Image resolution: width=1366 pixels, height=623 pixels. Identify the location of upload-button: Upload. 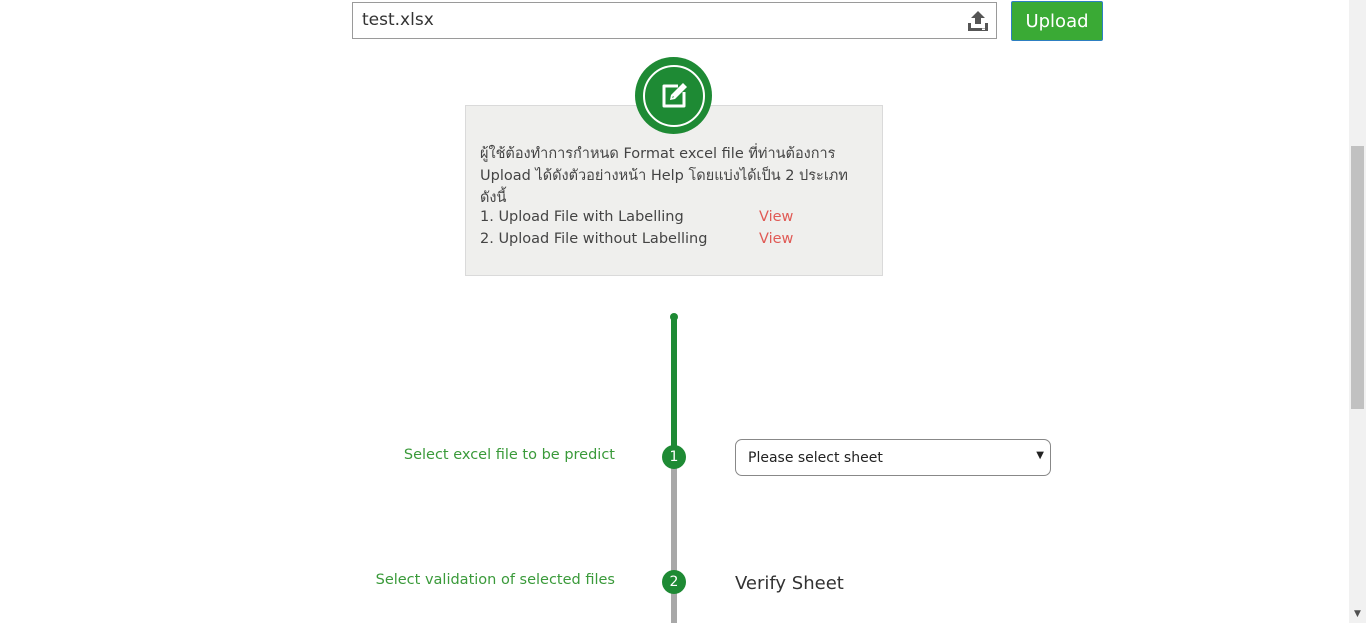
(1057, 21).